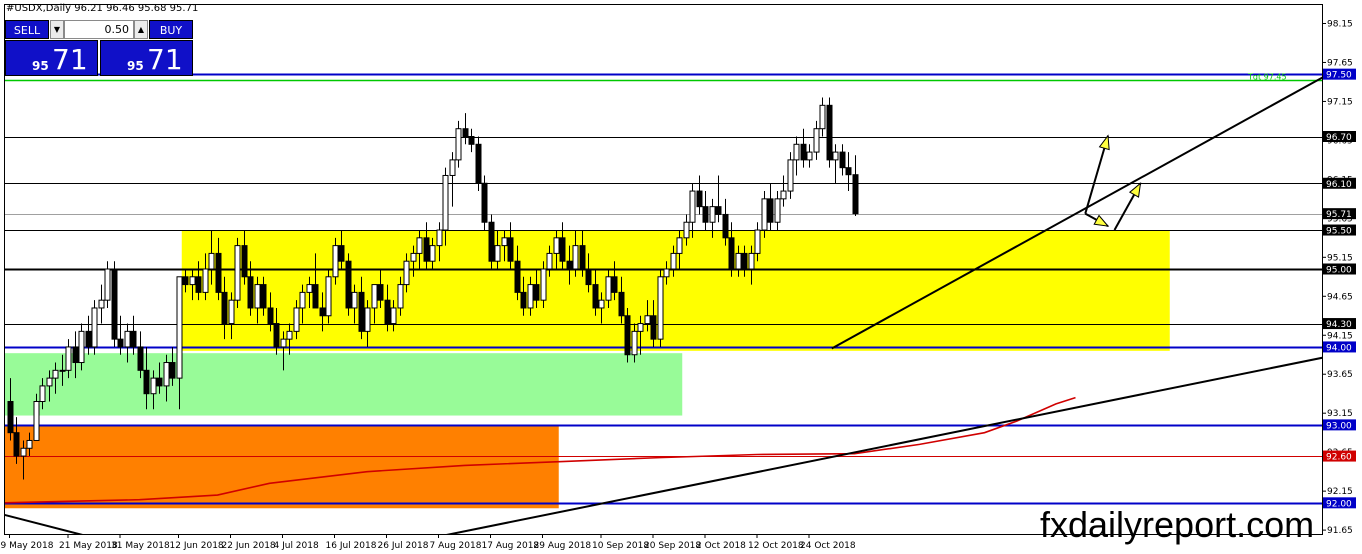 The image size is (1362, 554). Describe the element at coordinates (51, 58) in the screenshot. I see `sell-price: 95 71` at that location.